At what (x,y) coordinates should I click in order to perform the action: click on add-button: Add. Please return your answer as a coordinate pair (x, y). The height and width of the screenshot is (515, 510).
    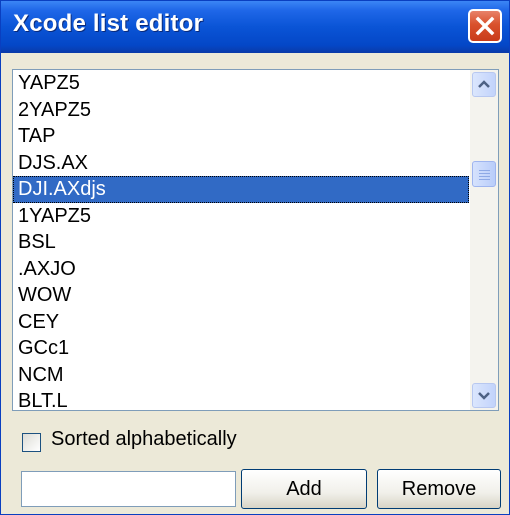
    Looking at the image, I should click on (304, 489).